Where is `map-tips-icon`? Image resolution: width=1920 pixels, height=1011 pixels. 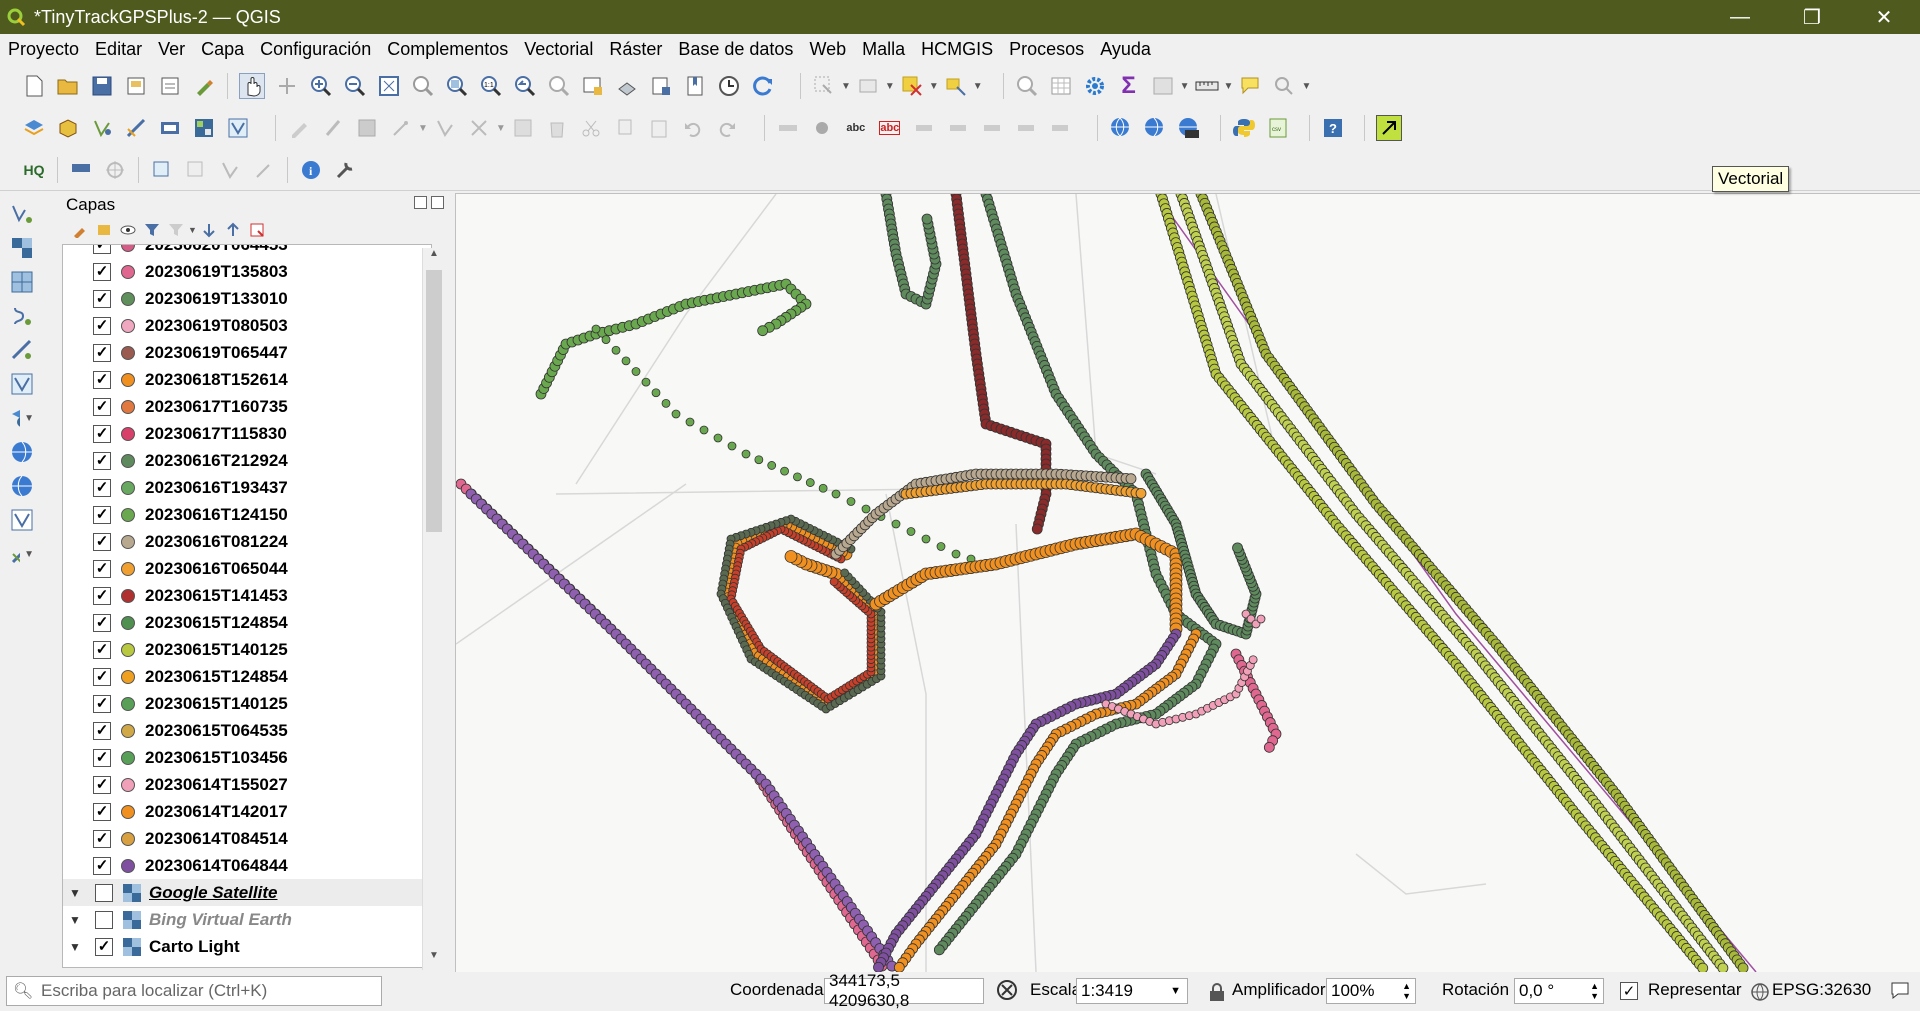
map-tips-icon is located at coordinates (1250, 86).